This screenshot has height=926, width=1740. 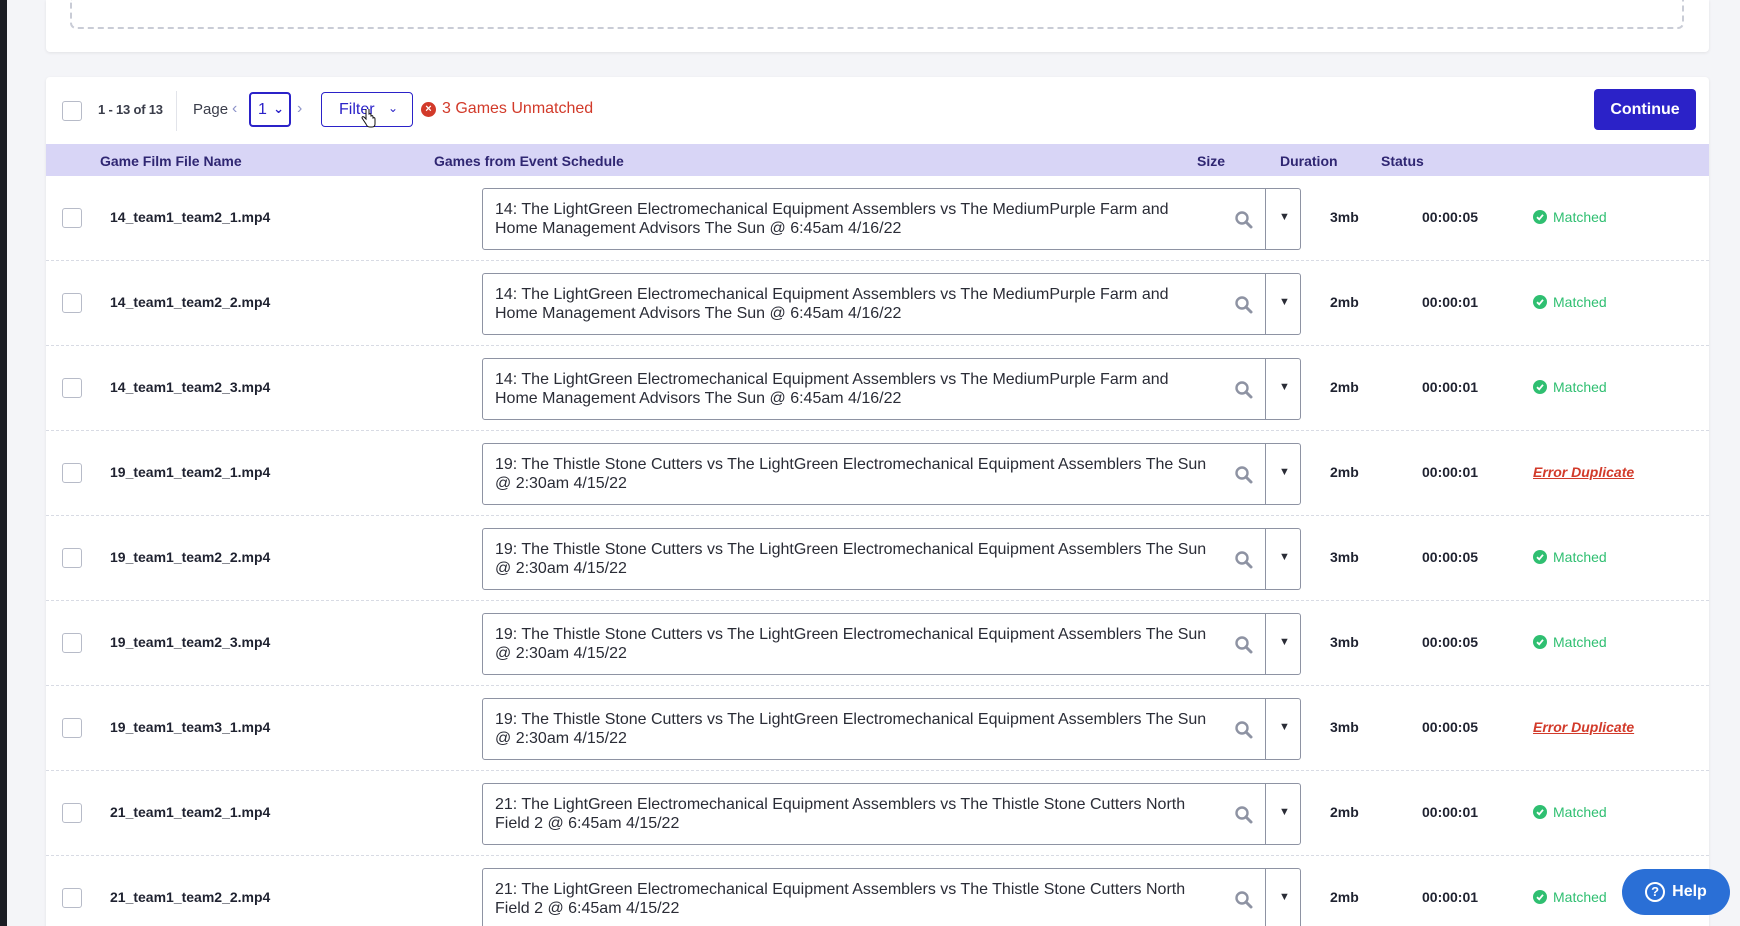 I want to click on file-name: 19_team1_team2_3.mp4, so click(x=190, y=642).